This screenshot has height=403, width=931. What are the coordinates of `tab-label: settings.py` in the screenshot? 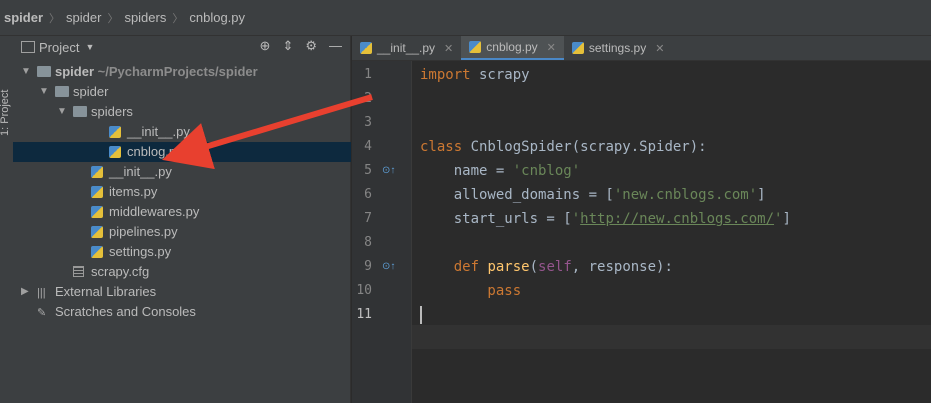 It's located at (617, 48).